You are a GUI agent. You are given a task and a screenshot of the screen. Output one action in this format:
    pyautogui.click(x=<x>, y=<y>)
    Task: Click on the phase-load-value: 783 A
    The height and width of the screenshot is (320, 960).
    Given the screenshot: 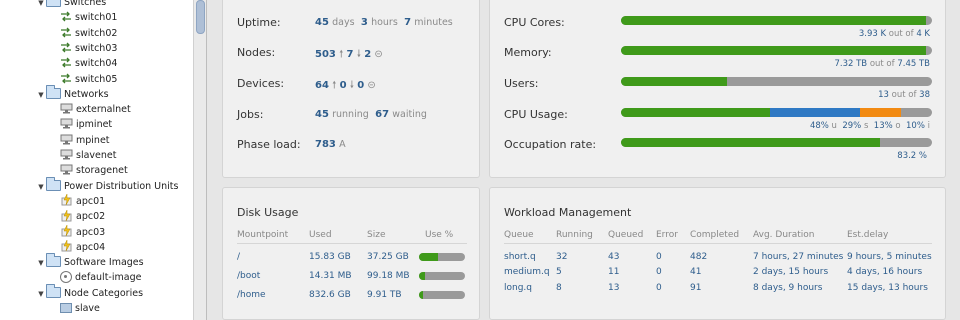 What is the action you would take?
    pyautogui.click(x=330, y=144)
    